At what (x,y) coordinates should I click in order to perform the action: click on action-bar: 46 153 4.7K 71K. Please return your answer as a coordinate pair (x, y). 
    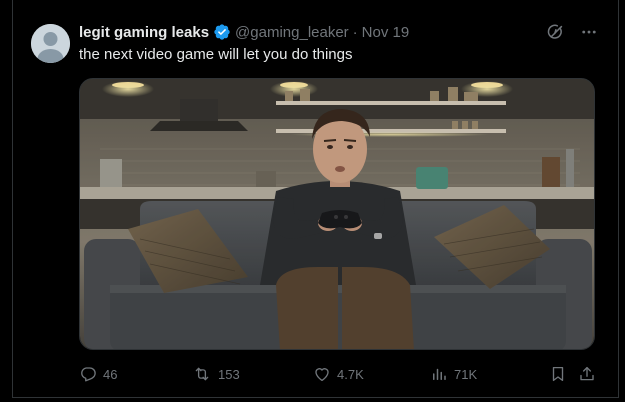
    Looking at the image, I should click on (337, 374).